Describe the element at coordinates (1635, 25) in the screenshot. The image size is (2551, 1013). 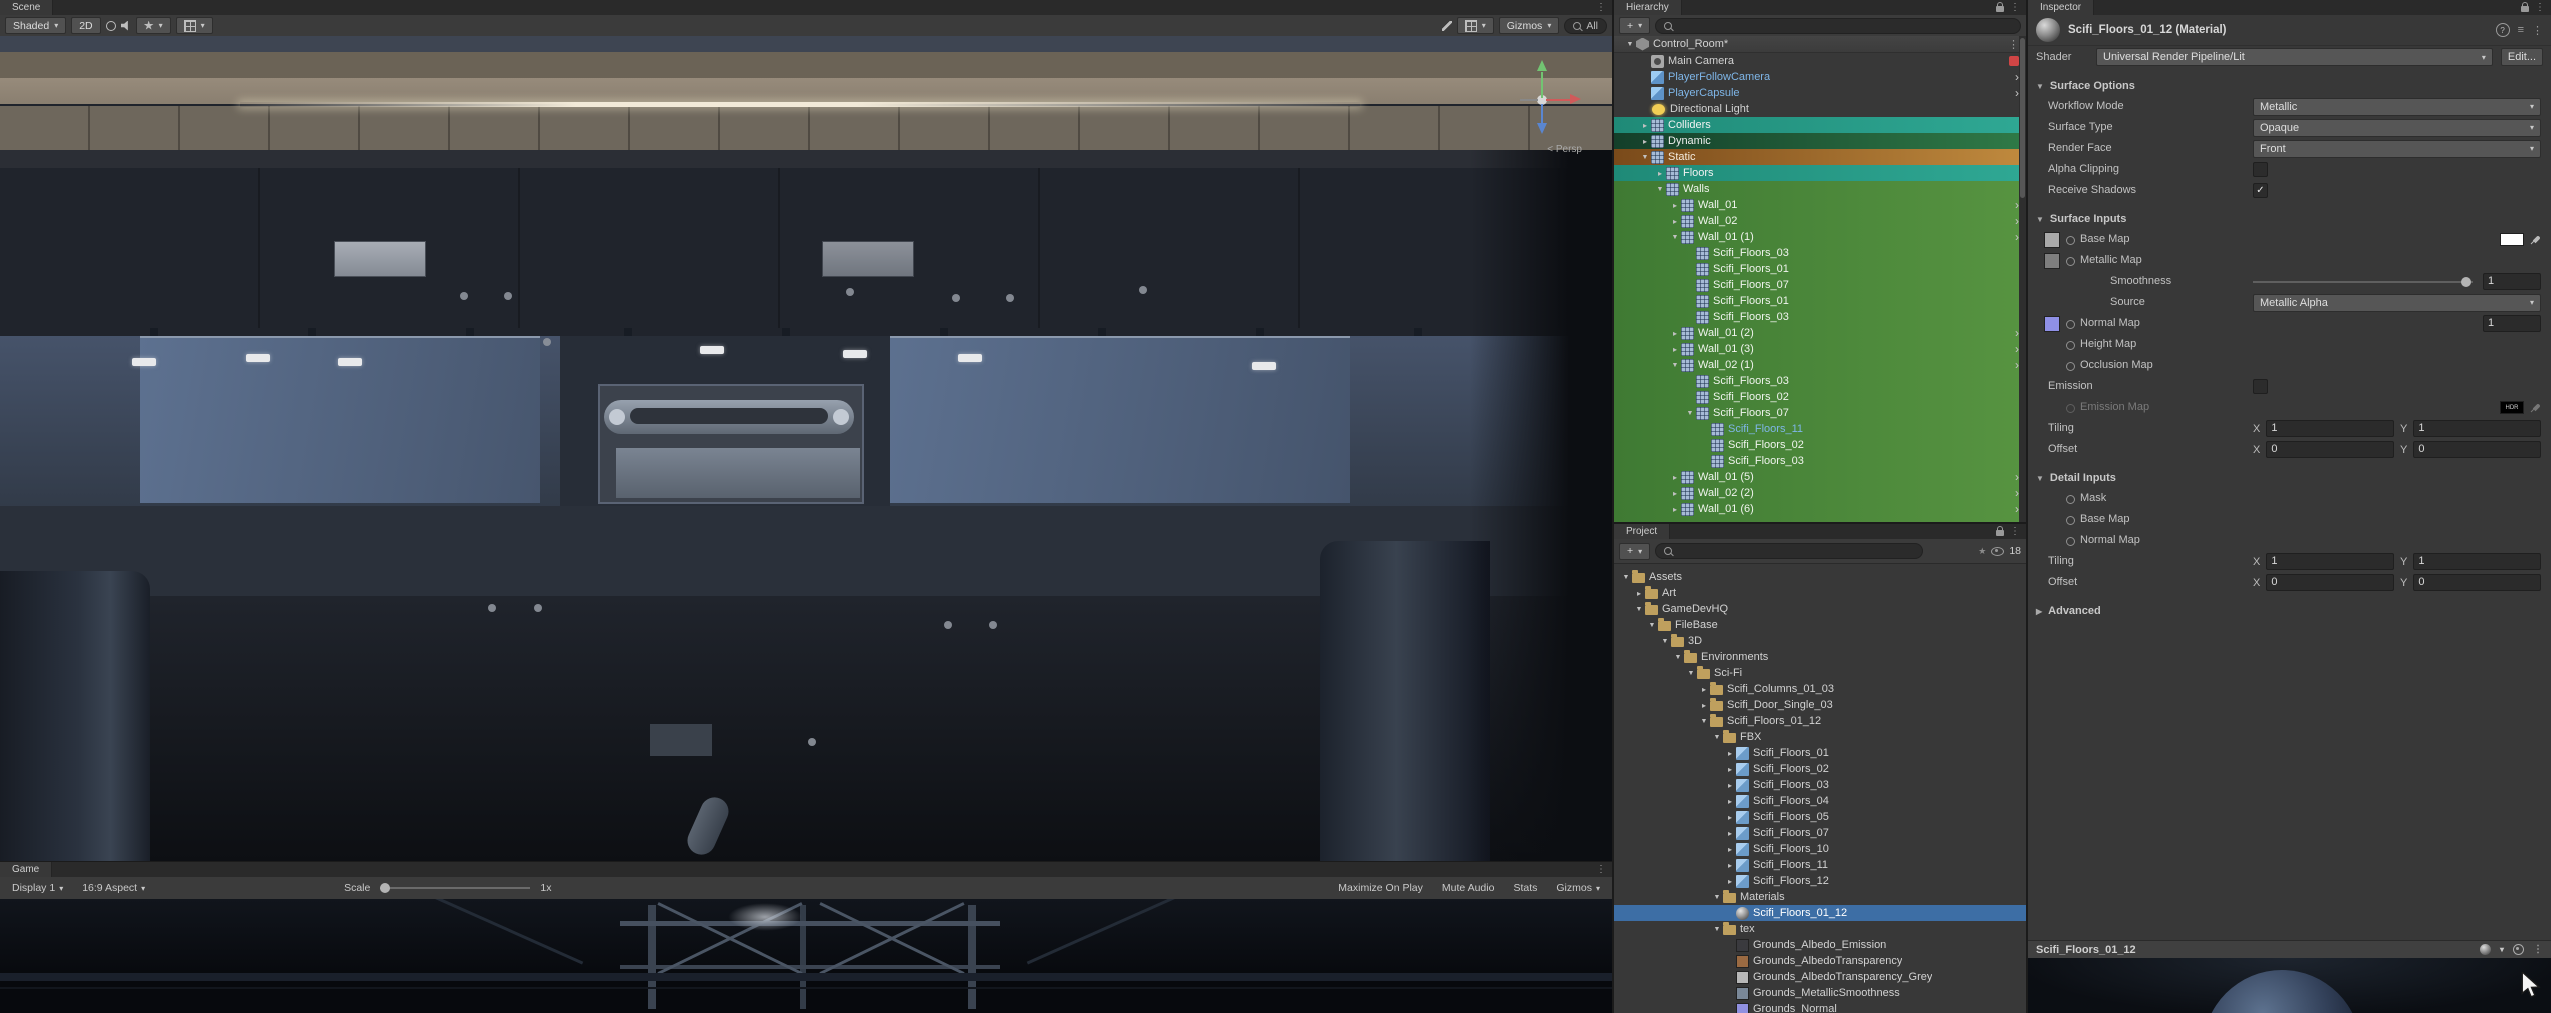
I see `hierarchy-add-button: + ▾` at that location.